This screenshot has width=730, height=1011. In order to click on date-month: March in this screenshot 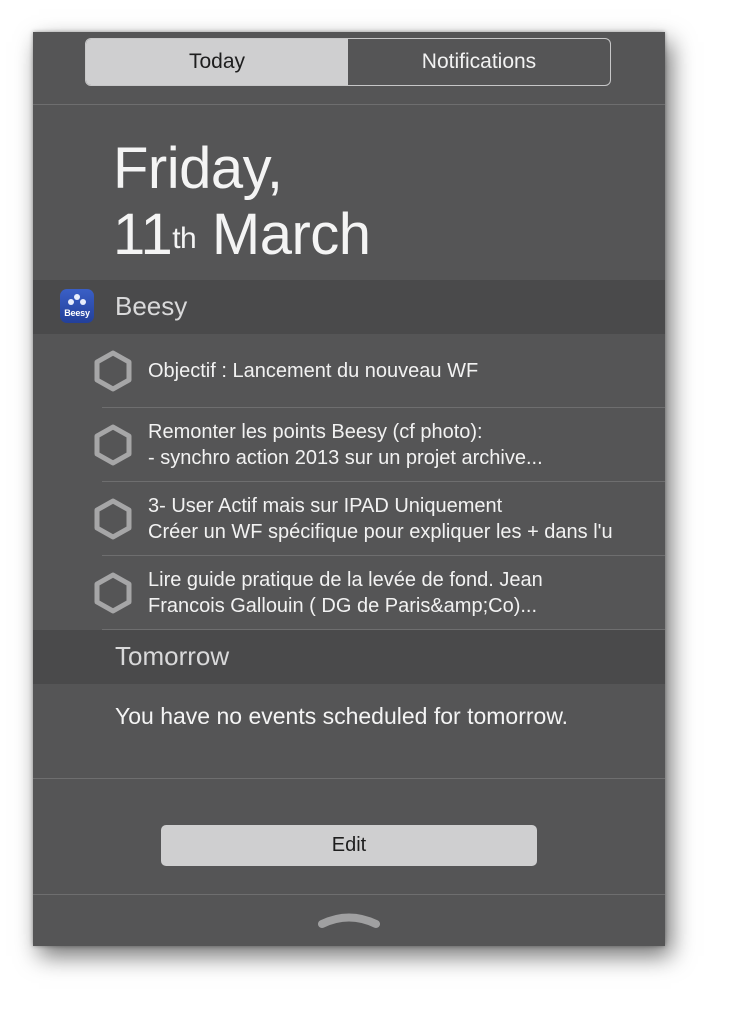, I will do `click(291, 234)`.